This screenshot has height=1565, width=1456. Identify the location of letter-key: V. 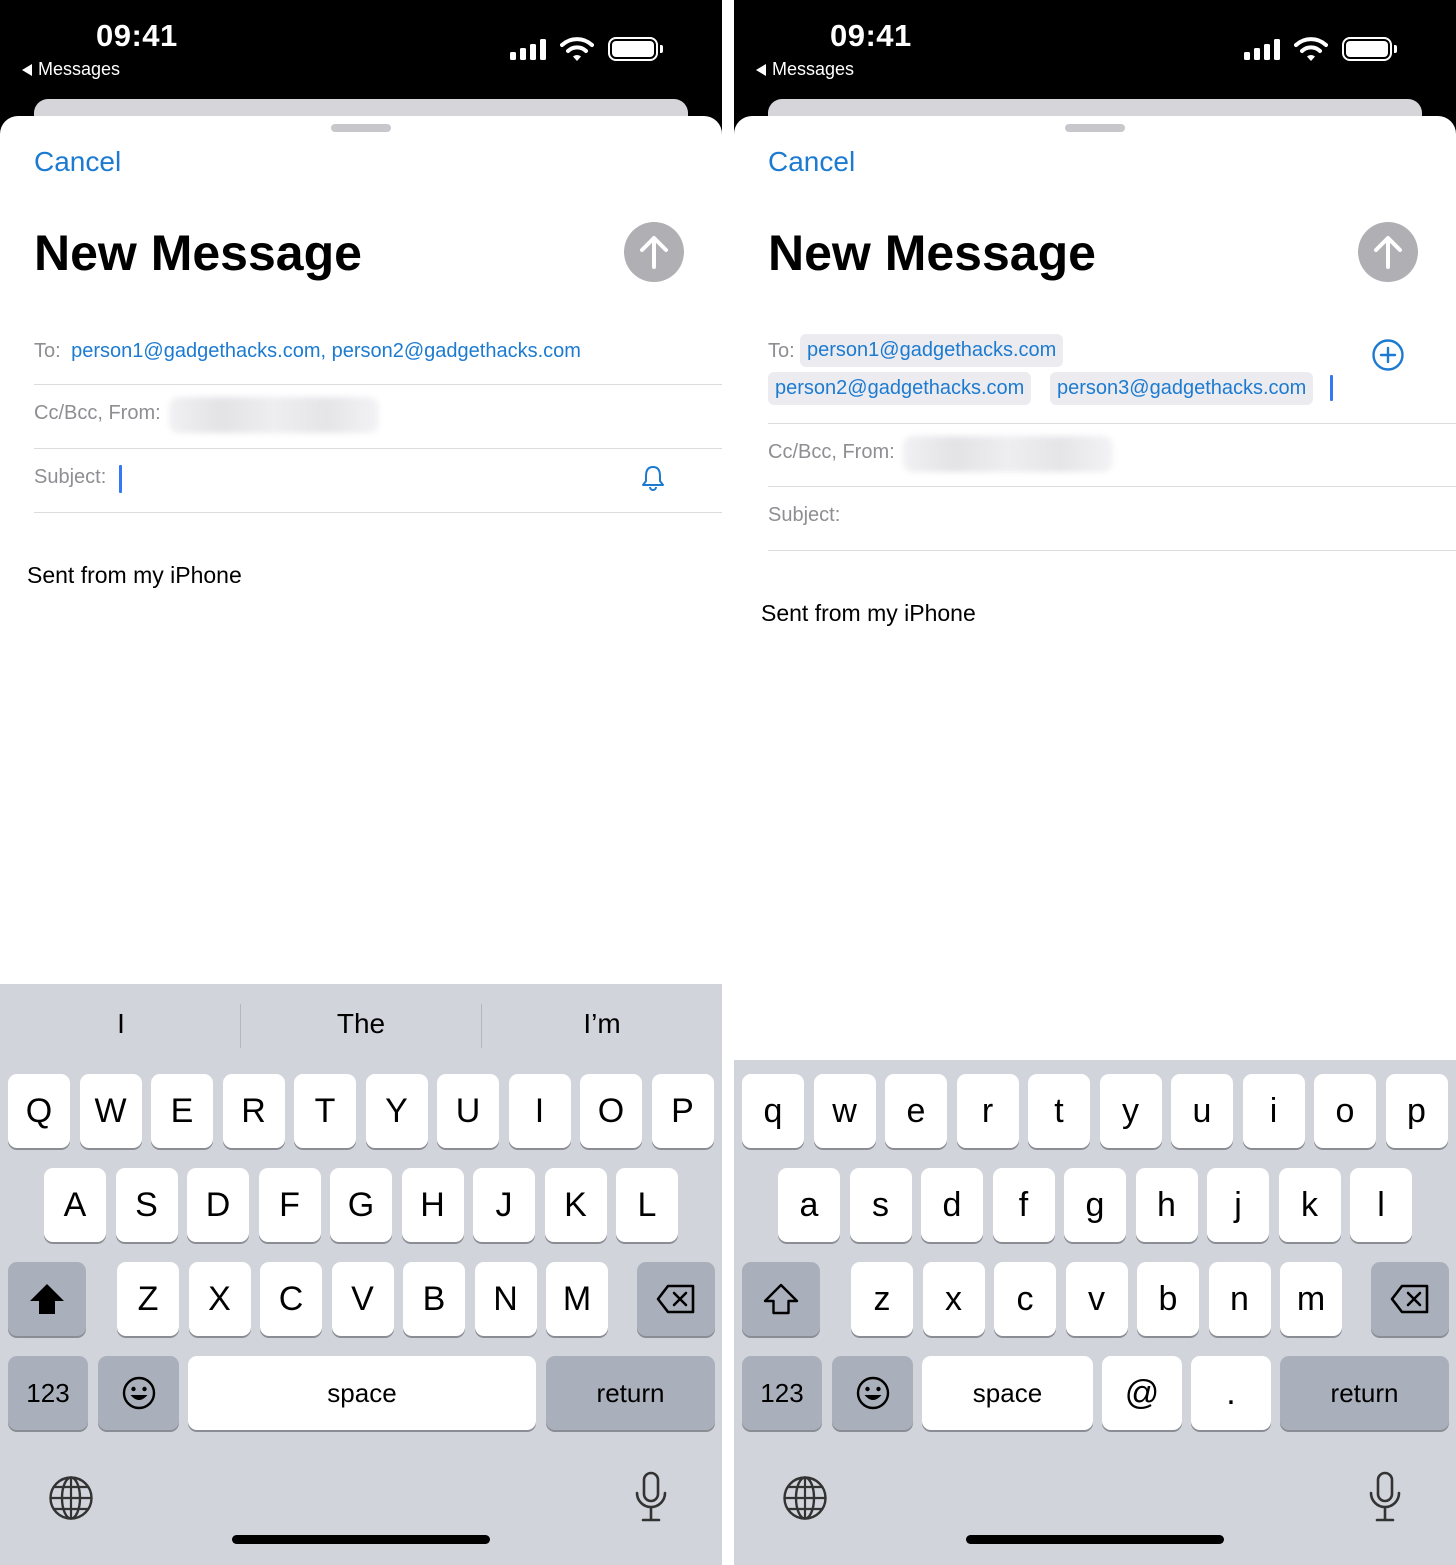
(362, 1299).